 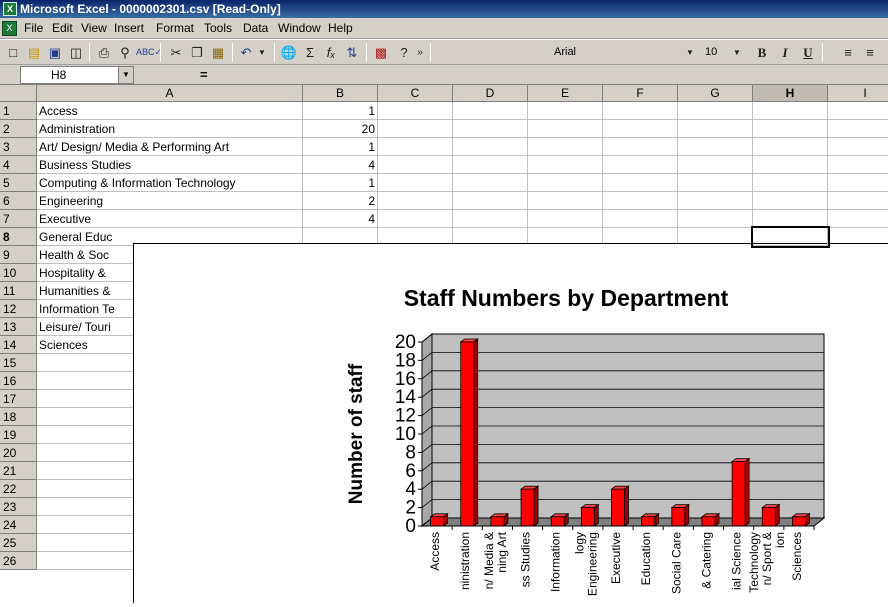 What do you see at coordinates (870, 52) in the screenshot?
I see `align-center-icon: ≡` at bounding box center [870, 52].